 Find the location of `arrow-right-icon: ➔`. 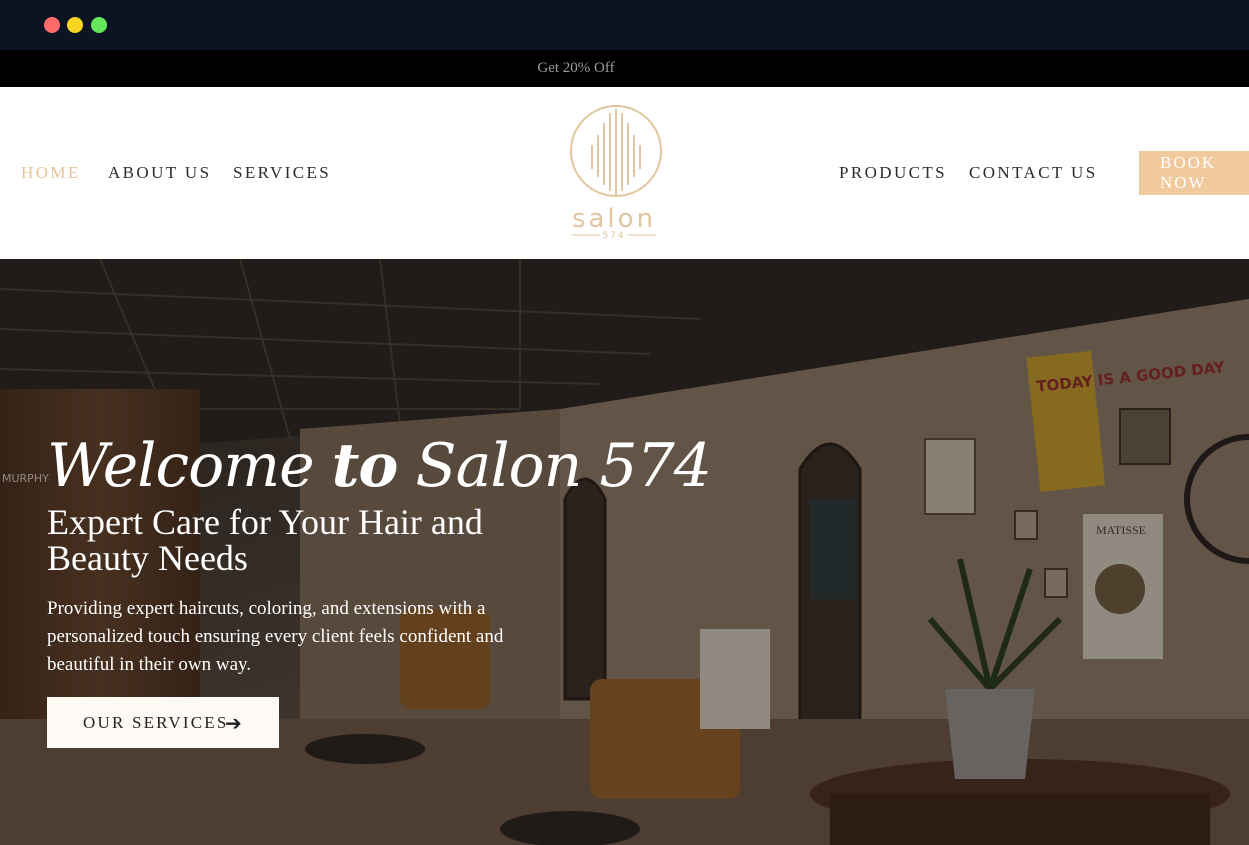

arrow-right-icon: ➔ is located at coordinates (234, 723).